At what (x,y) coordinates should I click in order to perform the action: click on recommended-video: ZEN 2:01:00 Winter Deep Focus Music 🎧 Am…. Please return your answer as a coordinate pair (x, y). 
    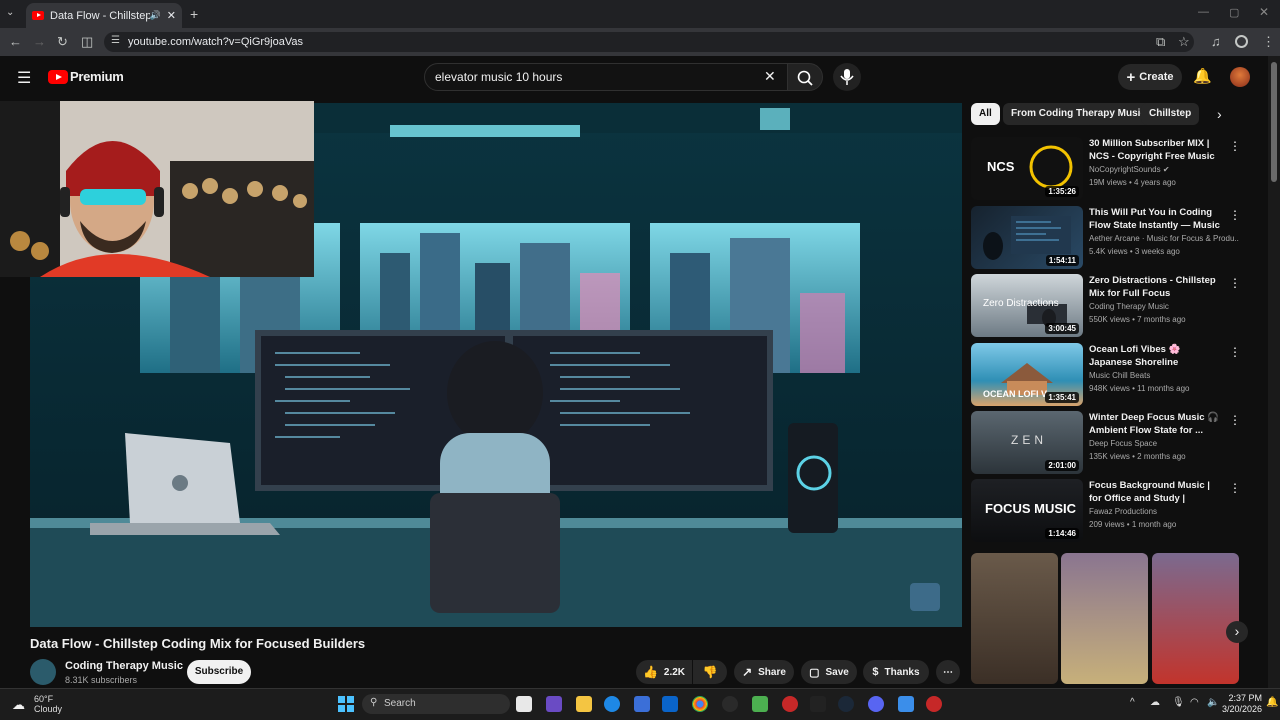
    Looking at the image, I should click on (1111, 443).